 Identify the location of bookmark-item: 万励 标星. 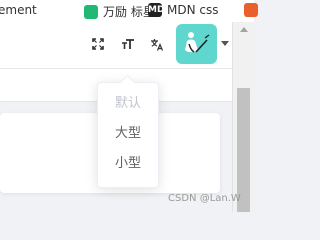
(119, 11).